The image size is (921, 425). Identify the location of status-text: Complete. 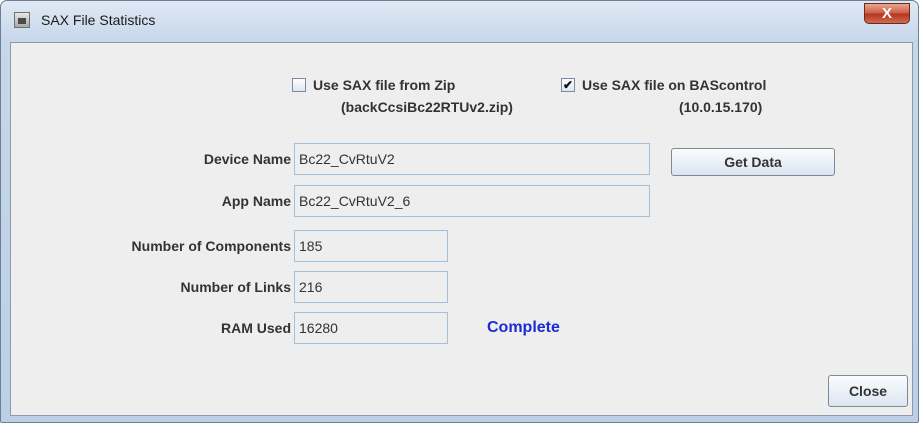
(523, 327).